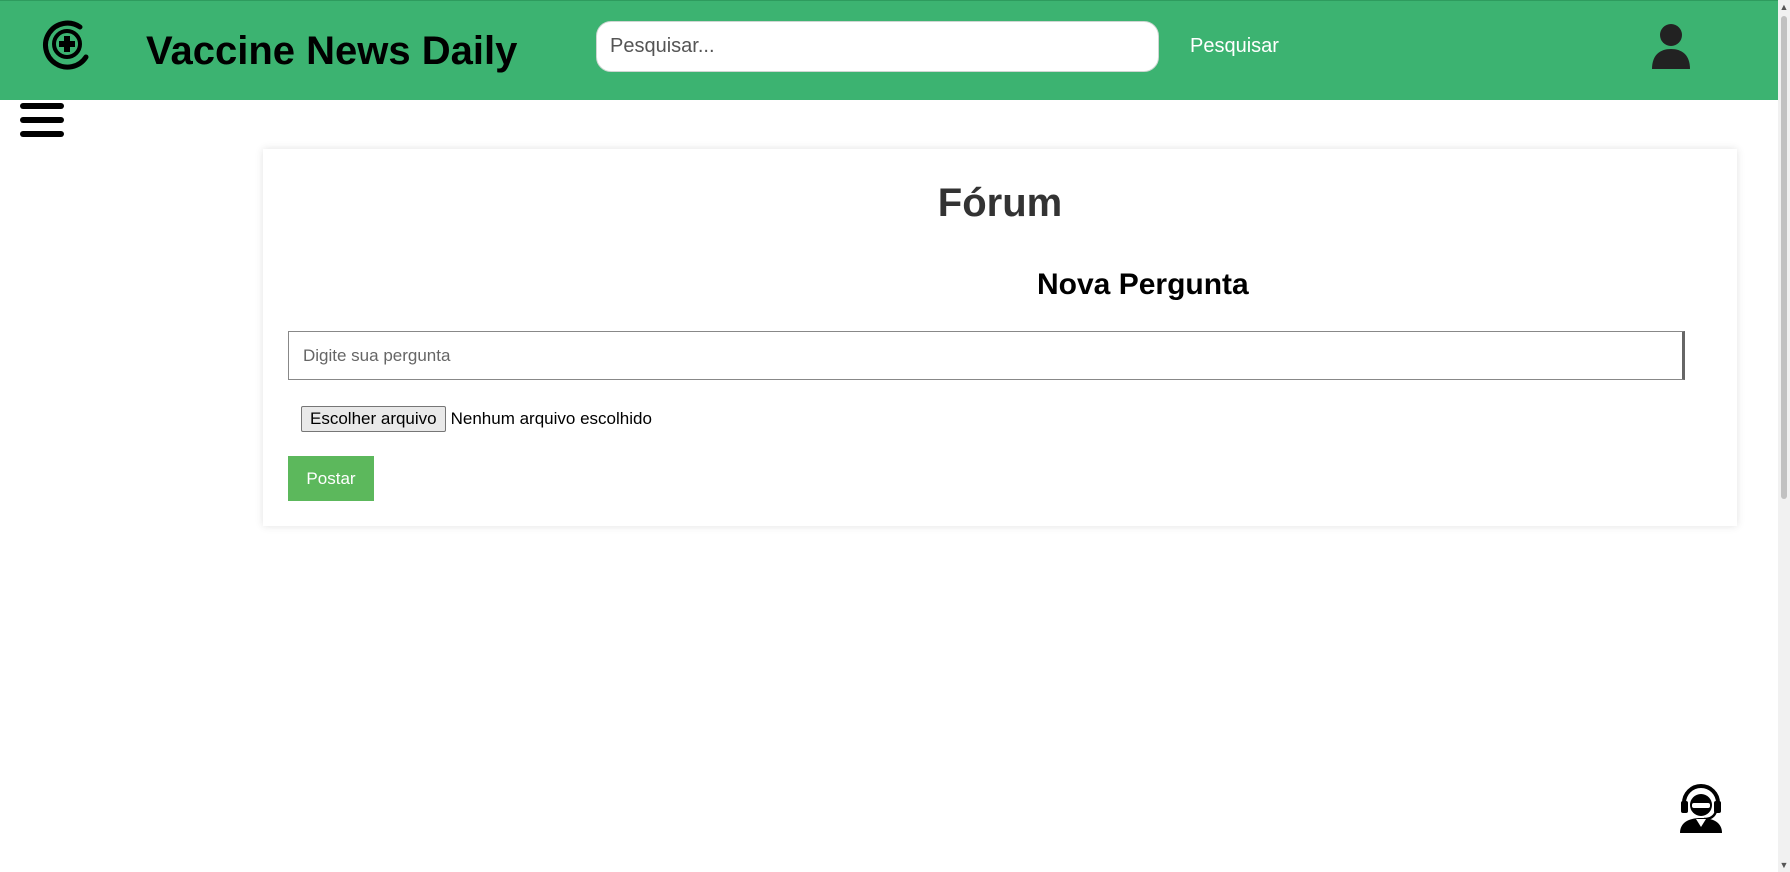  I want to click on vertical-scrollbar: ▲ ▼, so click(1784, 436).